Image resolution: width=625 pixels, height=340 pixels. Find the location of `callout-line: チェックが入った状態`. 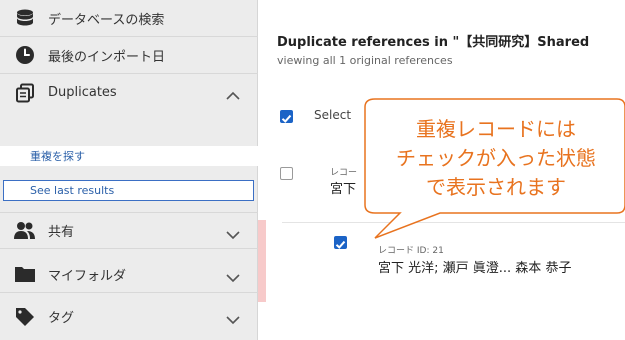

callout-line: チェックが入った状態 is located at coordinates (496, 158).